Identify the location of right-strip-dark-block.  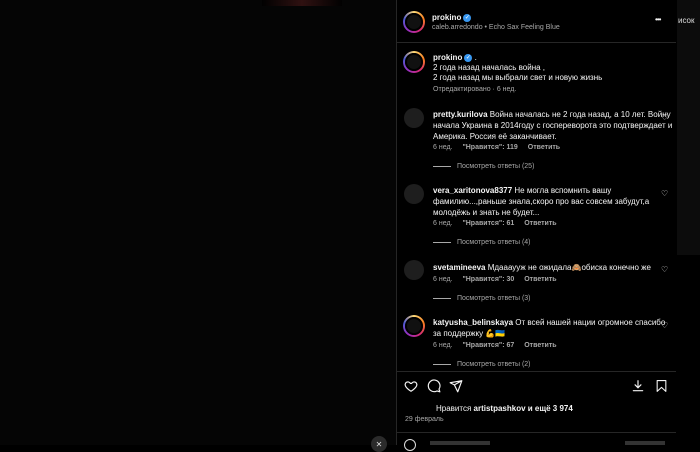
(688, 350).